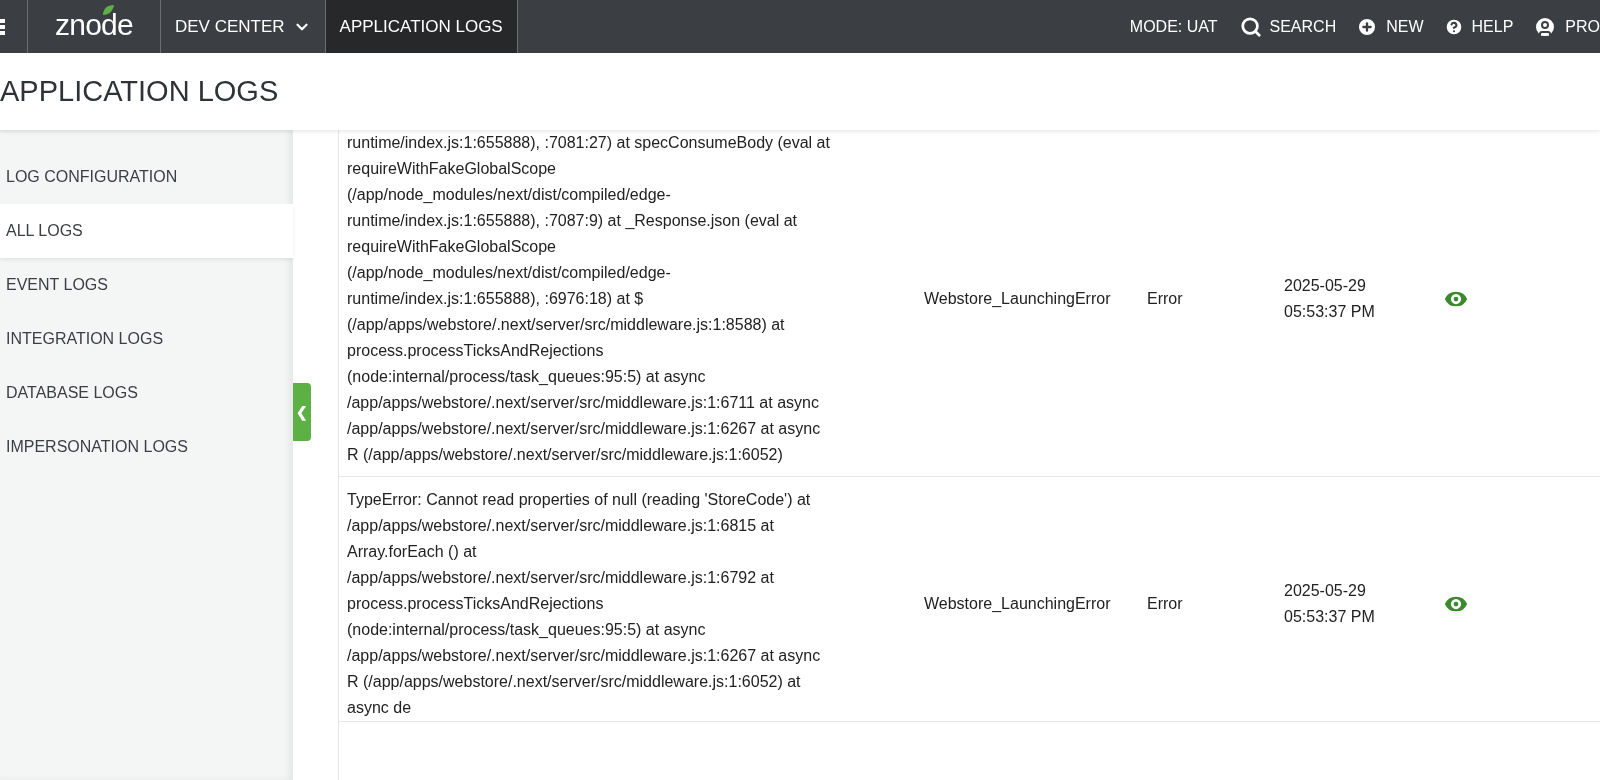 The height and width of the screenshot is (780, 1600). What do you see at coordinates (146, 285) in the screenshot?
I see `sidebar-item: EVENT LOGS` at bounding box center [146, 285].